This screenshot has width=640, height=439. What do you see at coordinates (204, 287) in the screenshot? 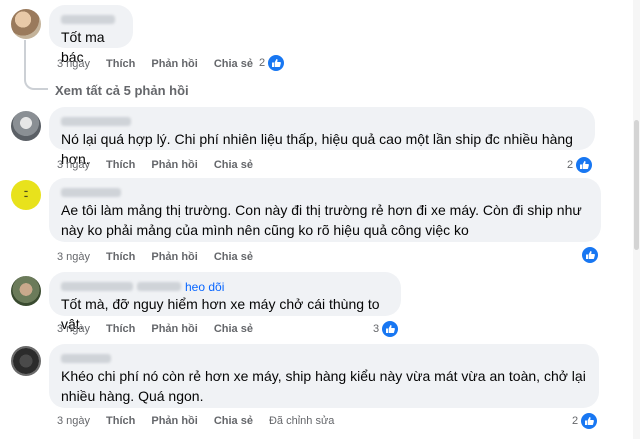
I see `follow-link: heo dõi` at bounding box center [204, 287].